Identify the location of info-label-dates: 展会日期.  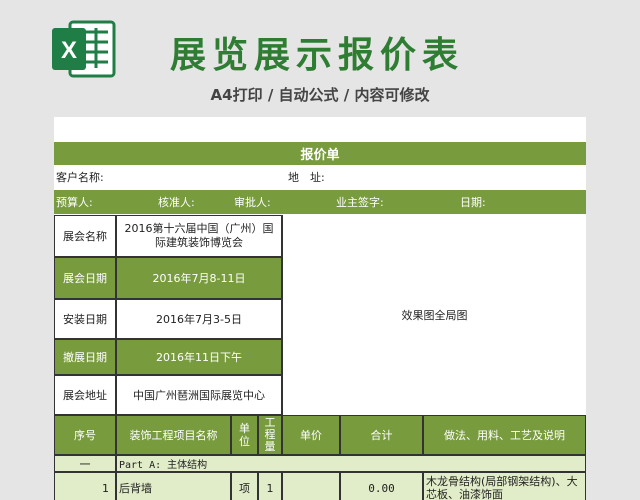
(85, 278).